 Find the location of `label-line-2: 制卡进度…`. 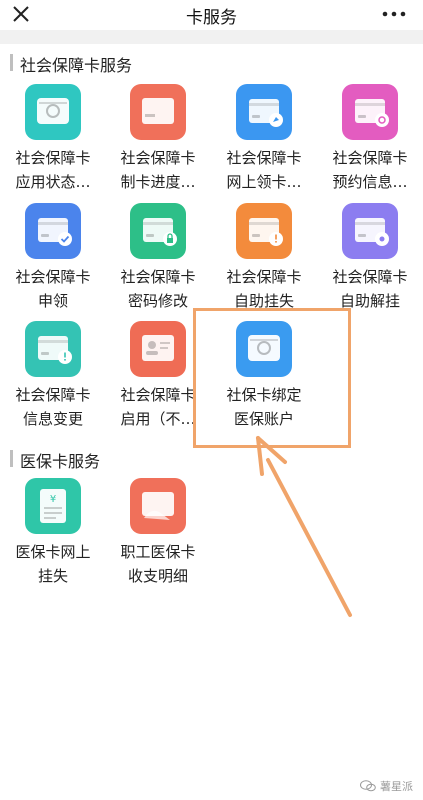

label-line-2: 制卡进度… is located at coordinates (158, 182).